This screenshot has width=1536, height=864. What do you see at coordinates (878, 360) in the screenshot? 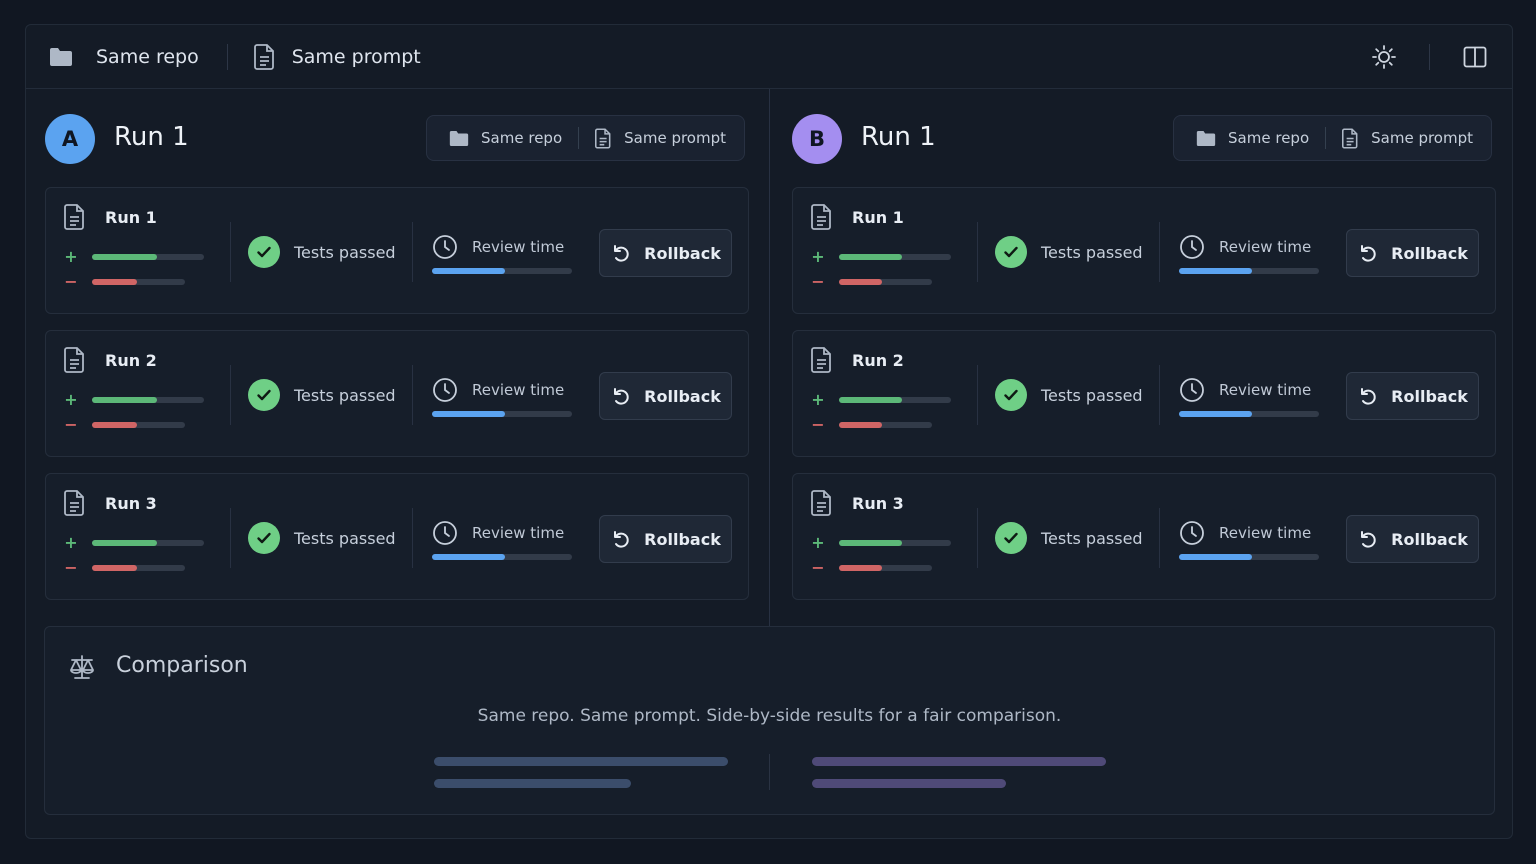
I see `run-name: Run 2` at bounding box center [878, 360].